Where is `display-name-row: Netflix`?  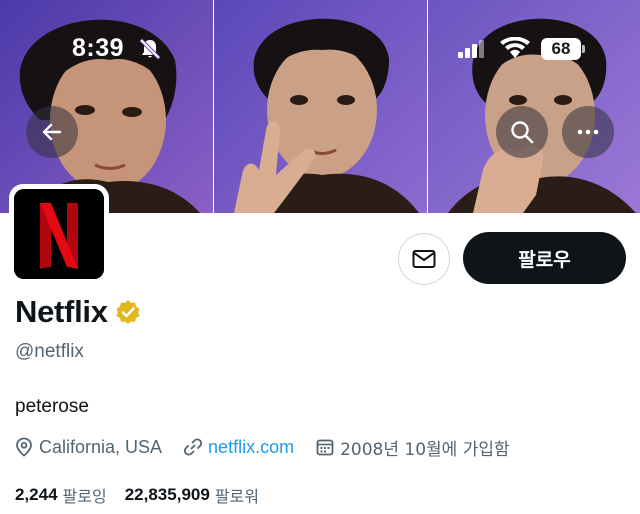 display-name-row: Netflix is located at coordinates (78, 312).